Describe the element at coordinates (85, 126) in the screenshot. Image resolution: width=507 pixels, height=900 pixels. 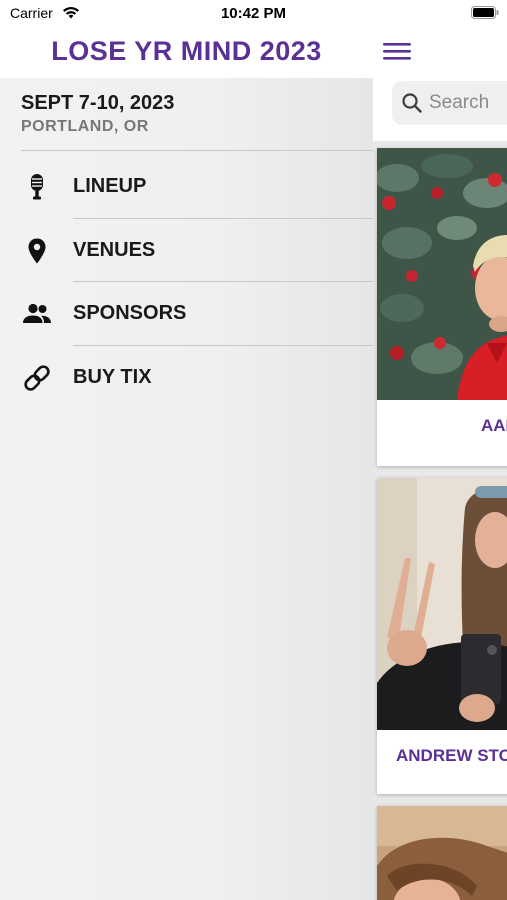
I see `event-location: PORTLAND, OR` at that location.